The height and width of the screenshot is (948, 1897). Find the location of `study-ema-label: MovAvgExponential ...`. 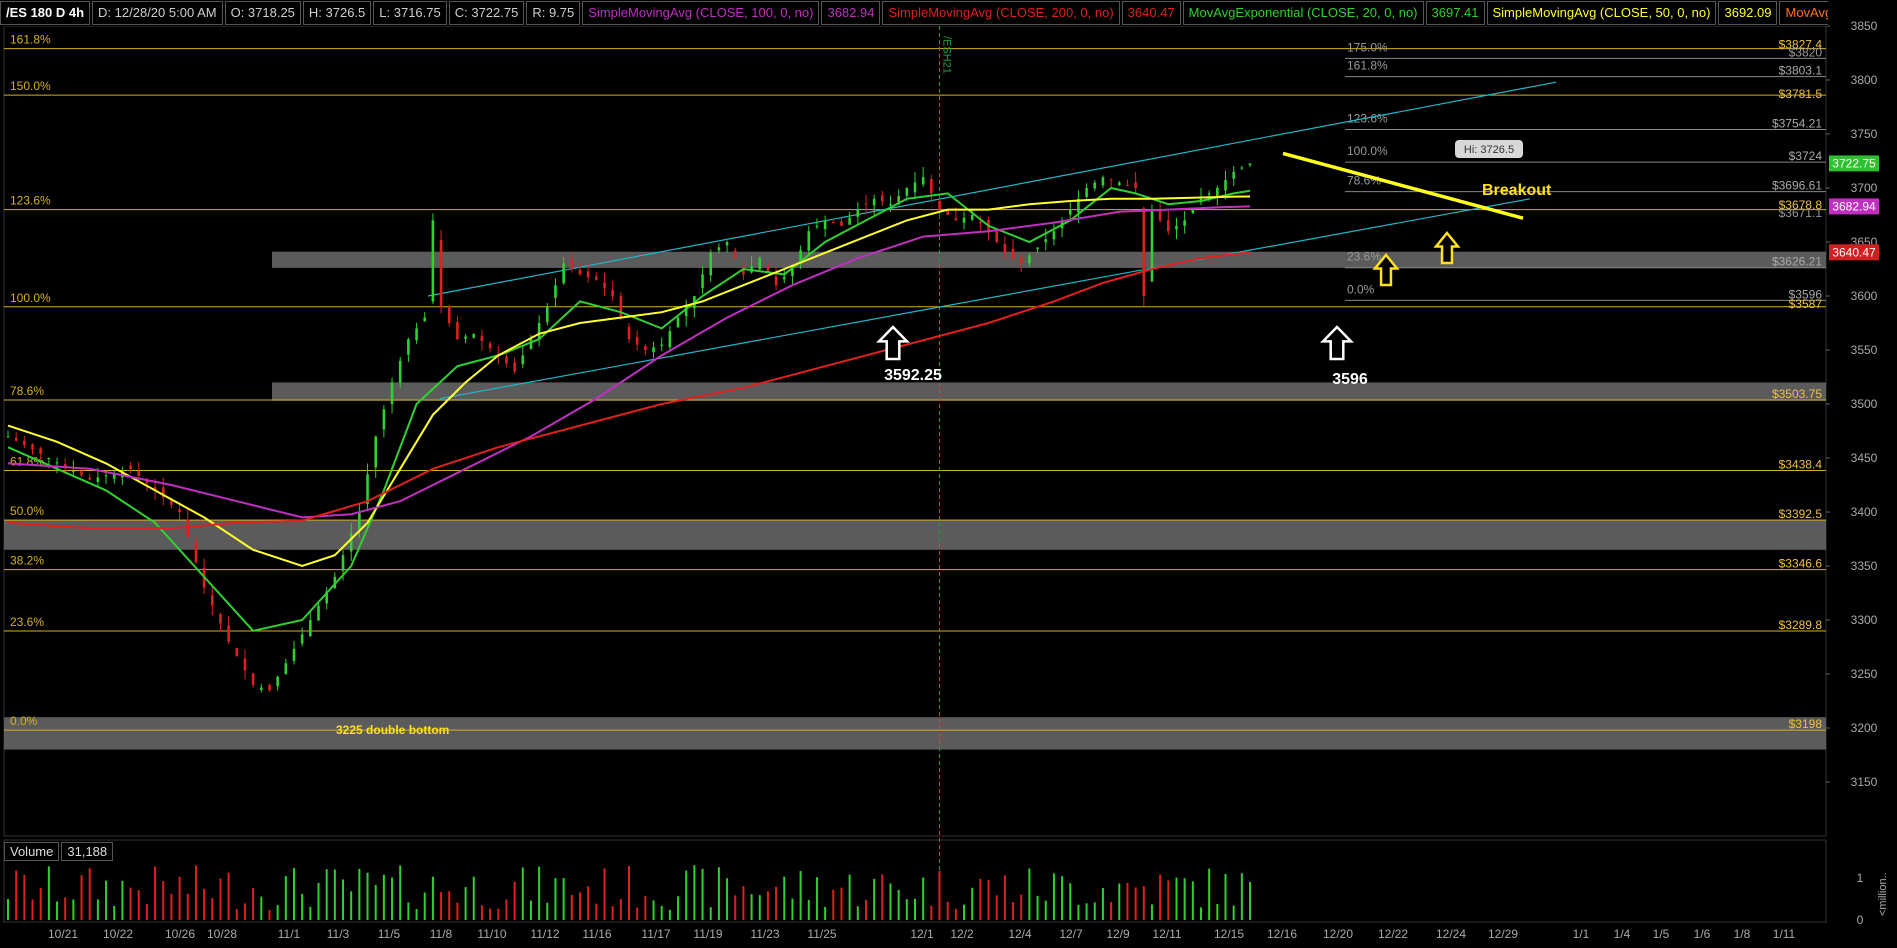

study-ema-label: MovAvgExponential ... is located at coordinates (1803, 13).